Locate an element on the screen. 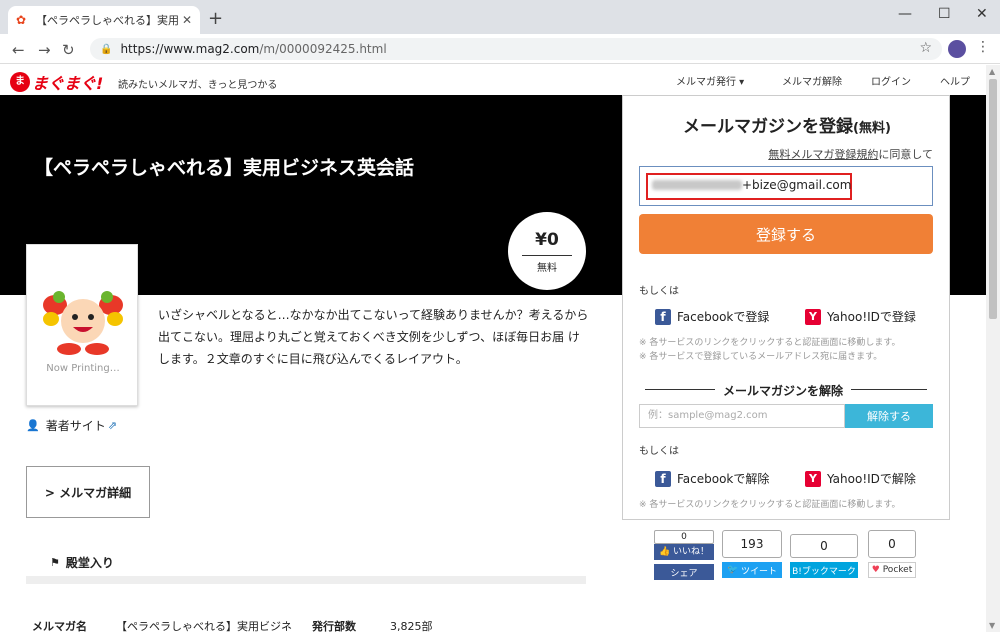 The image size is (1000, 634). hatena-share: 0 B!ブックマーク is located at coordinates (824, 556).